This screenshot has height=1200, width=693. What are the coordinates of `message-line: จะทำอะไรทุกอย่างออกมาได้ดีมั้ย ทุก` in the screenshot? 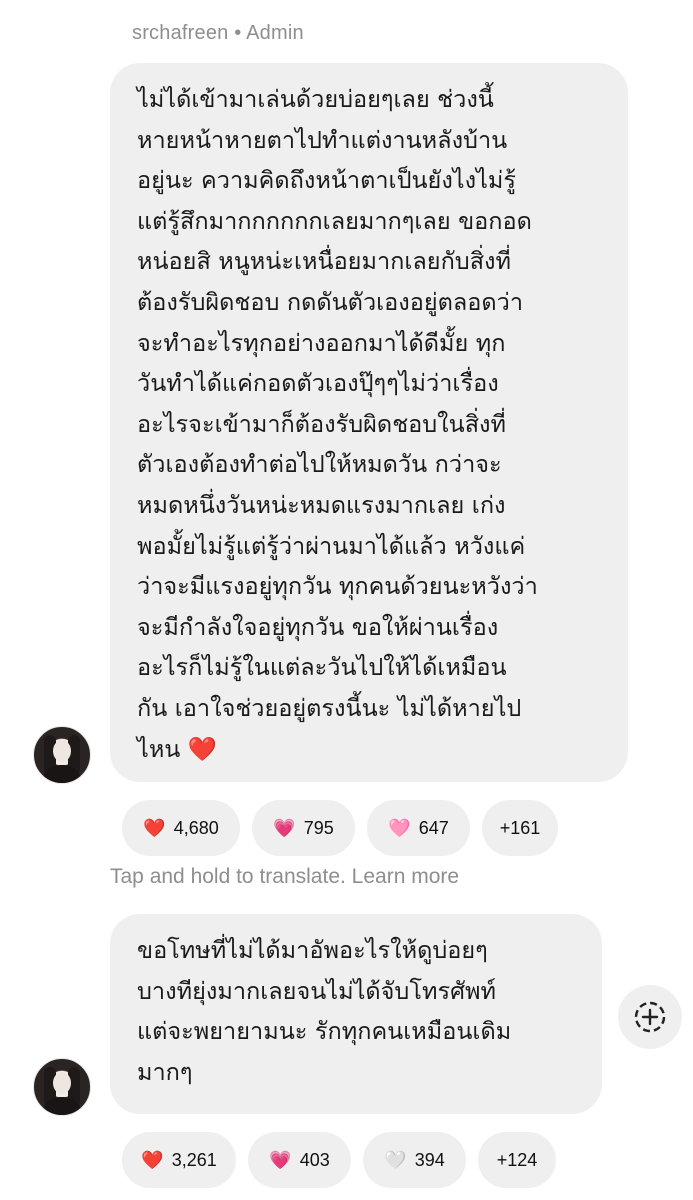 It's located at (321, 342).